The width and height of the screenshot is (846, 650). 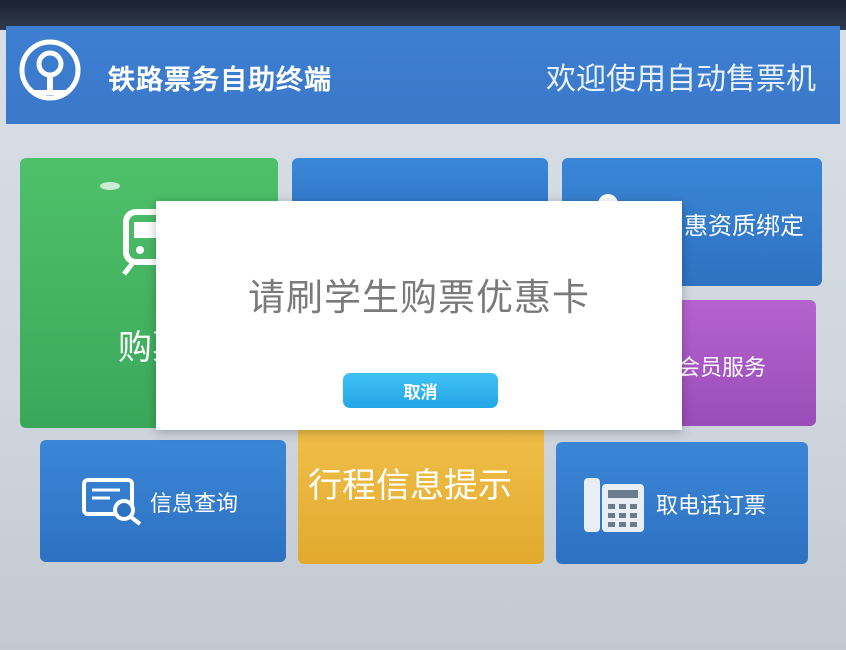 I want to click on tile-phone-label: 取电话订票, so click(x=711, y=506).